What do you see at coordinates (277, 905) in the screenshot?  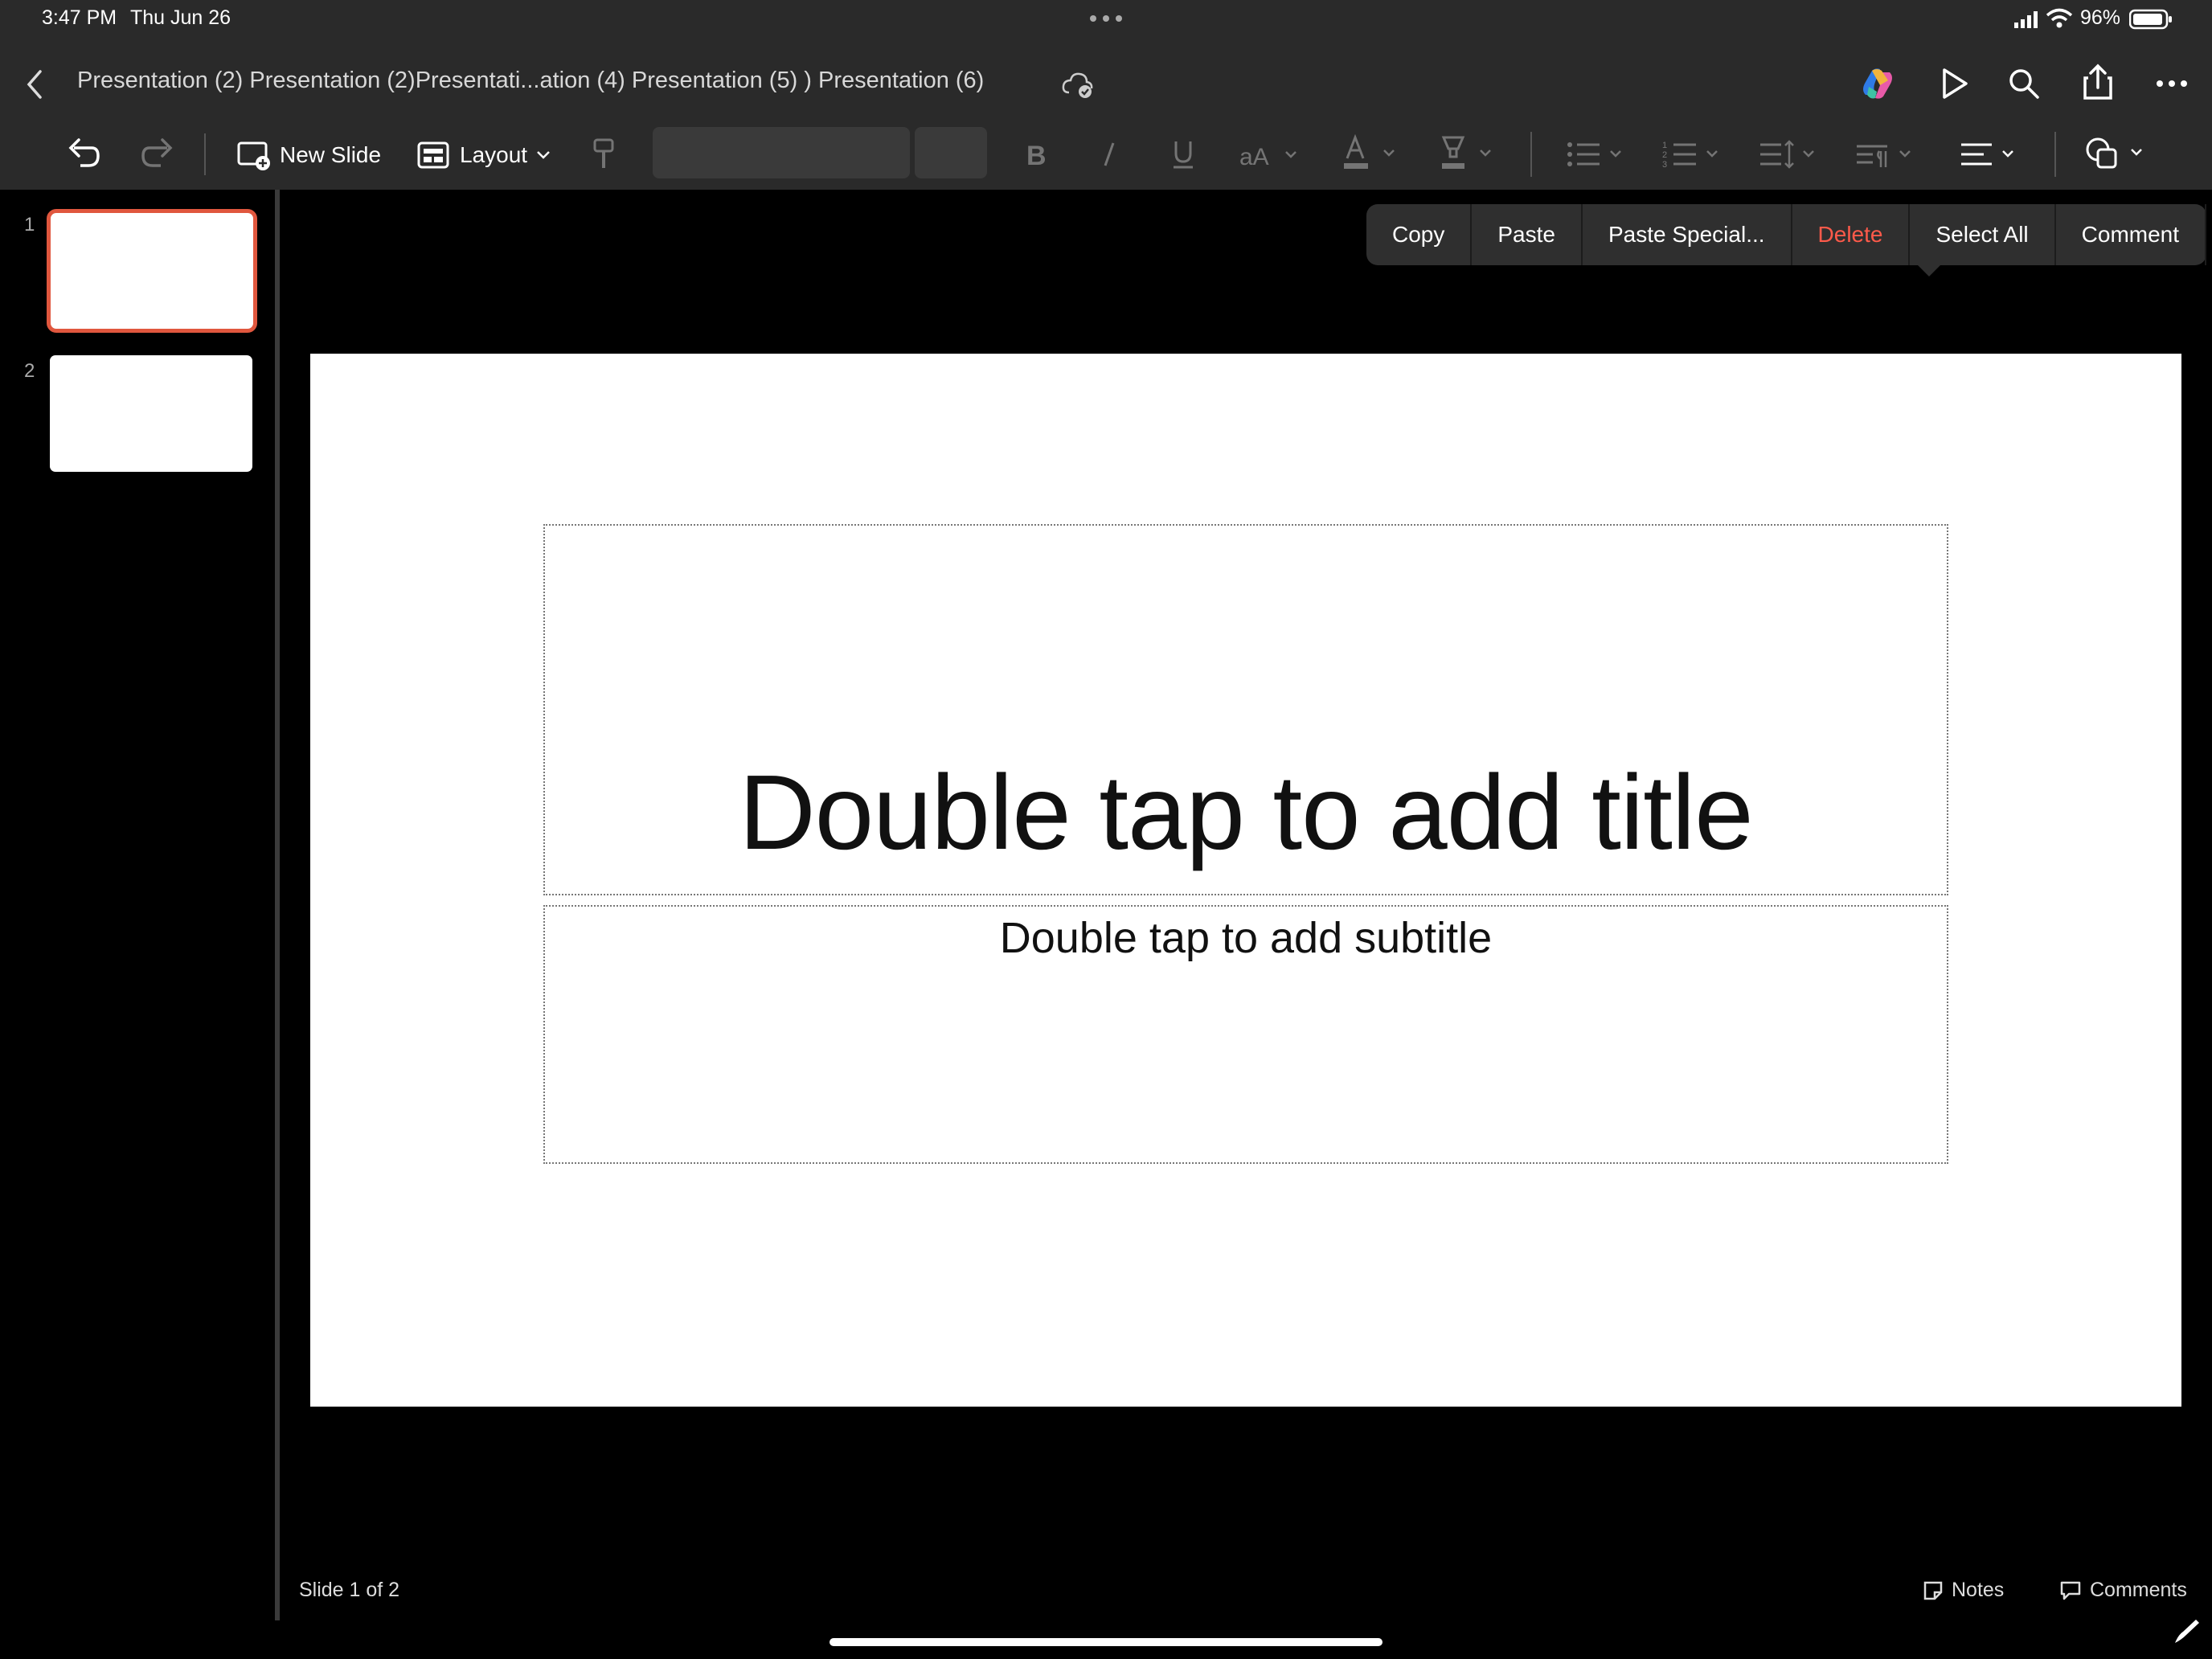 I see `panel-divider` at bounding box center [277, 905].